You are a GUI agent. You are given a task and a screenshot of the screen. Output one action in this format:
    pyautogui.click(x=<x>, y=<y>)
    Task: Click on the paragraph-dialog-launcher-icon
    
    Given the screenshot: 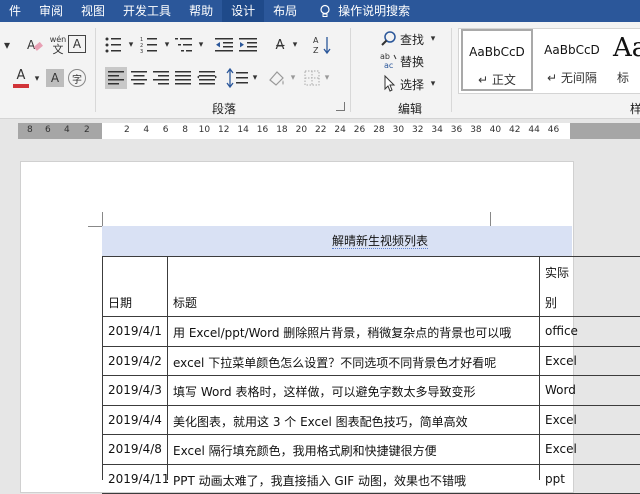 What is the action you would take?
    pyautogui.click(x=340, y=106)
    